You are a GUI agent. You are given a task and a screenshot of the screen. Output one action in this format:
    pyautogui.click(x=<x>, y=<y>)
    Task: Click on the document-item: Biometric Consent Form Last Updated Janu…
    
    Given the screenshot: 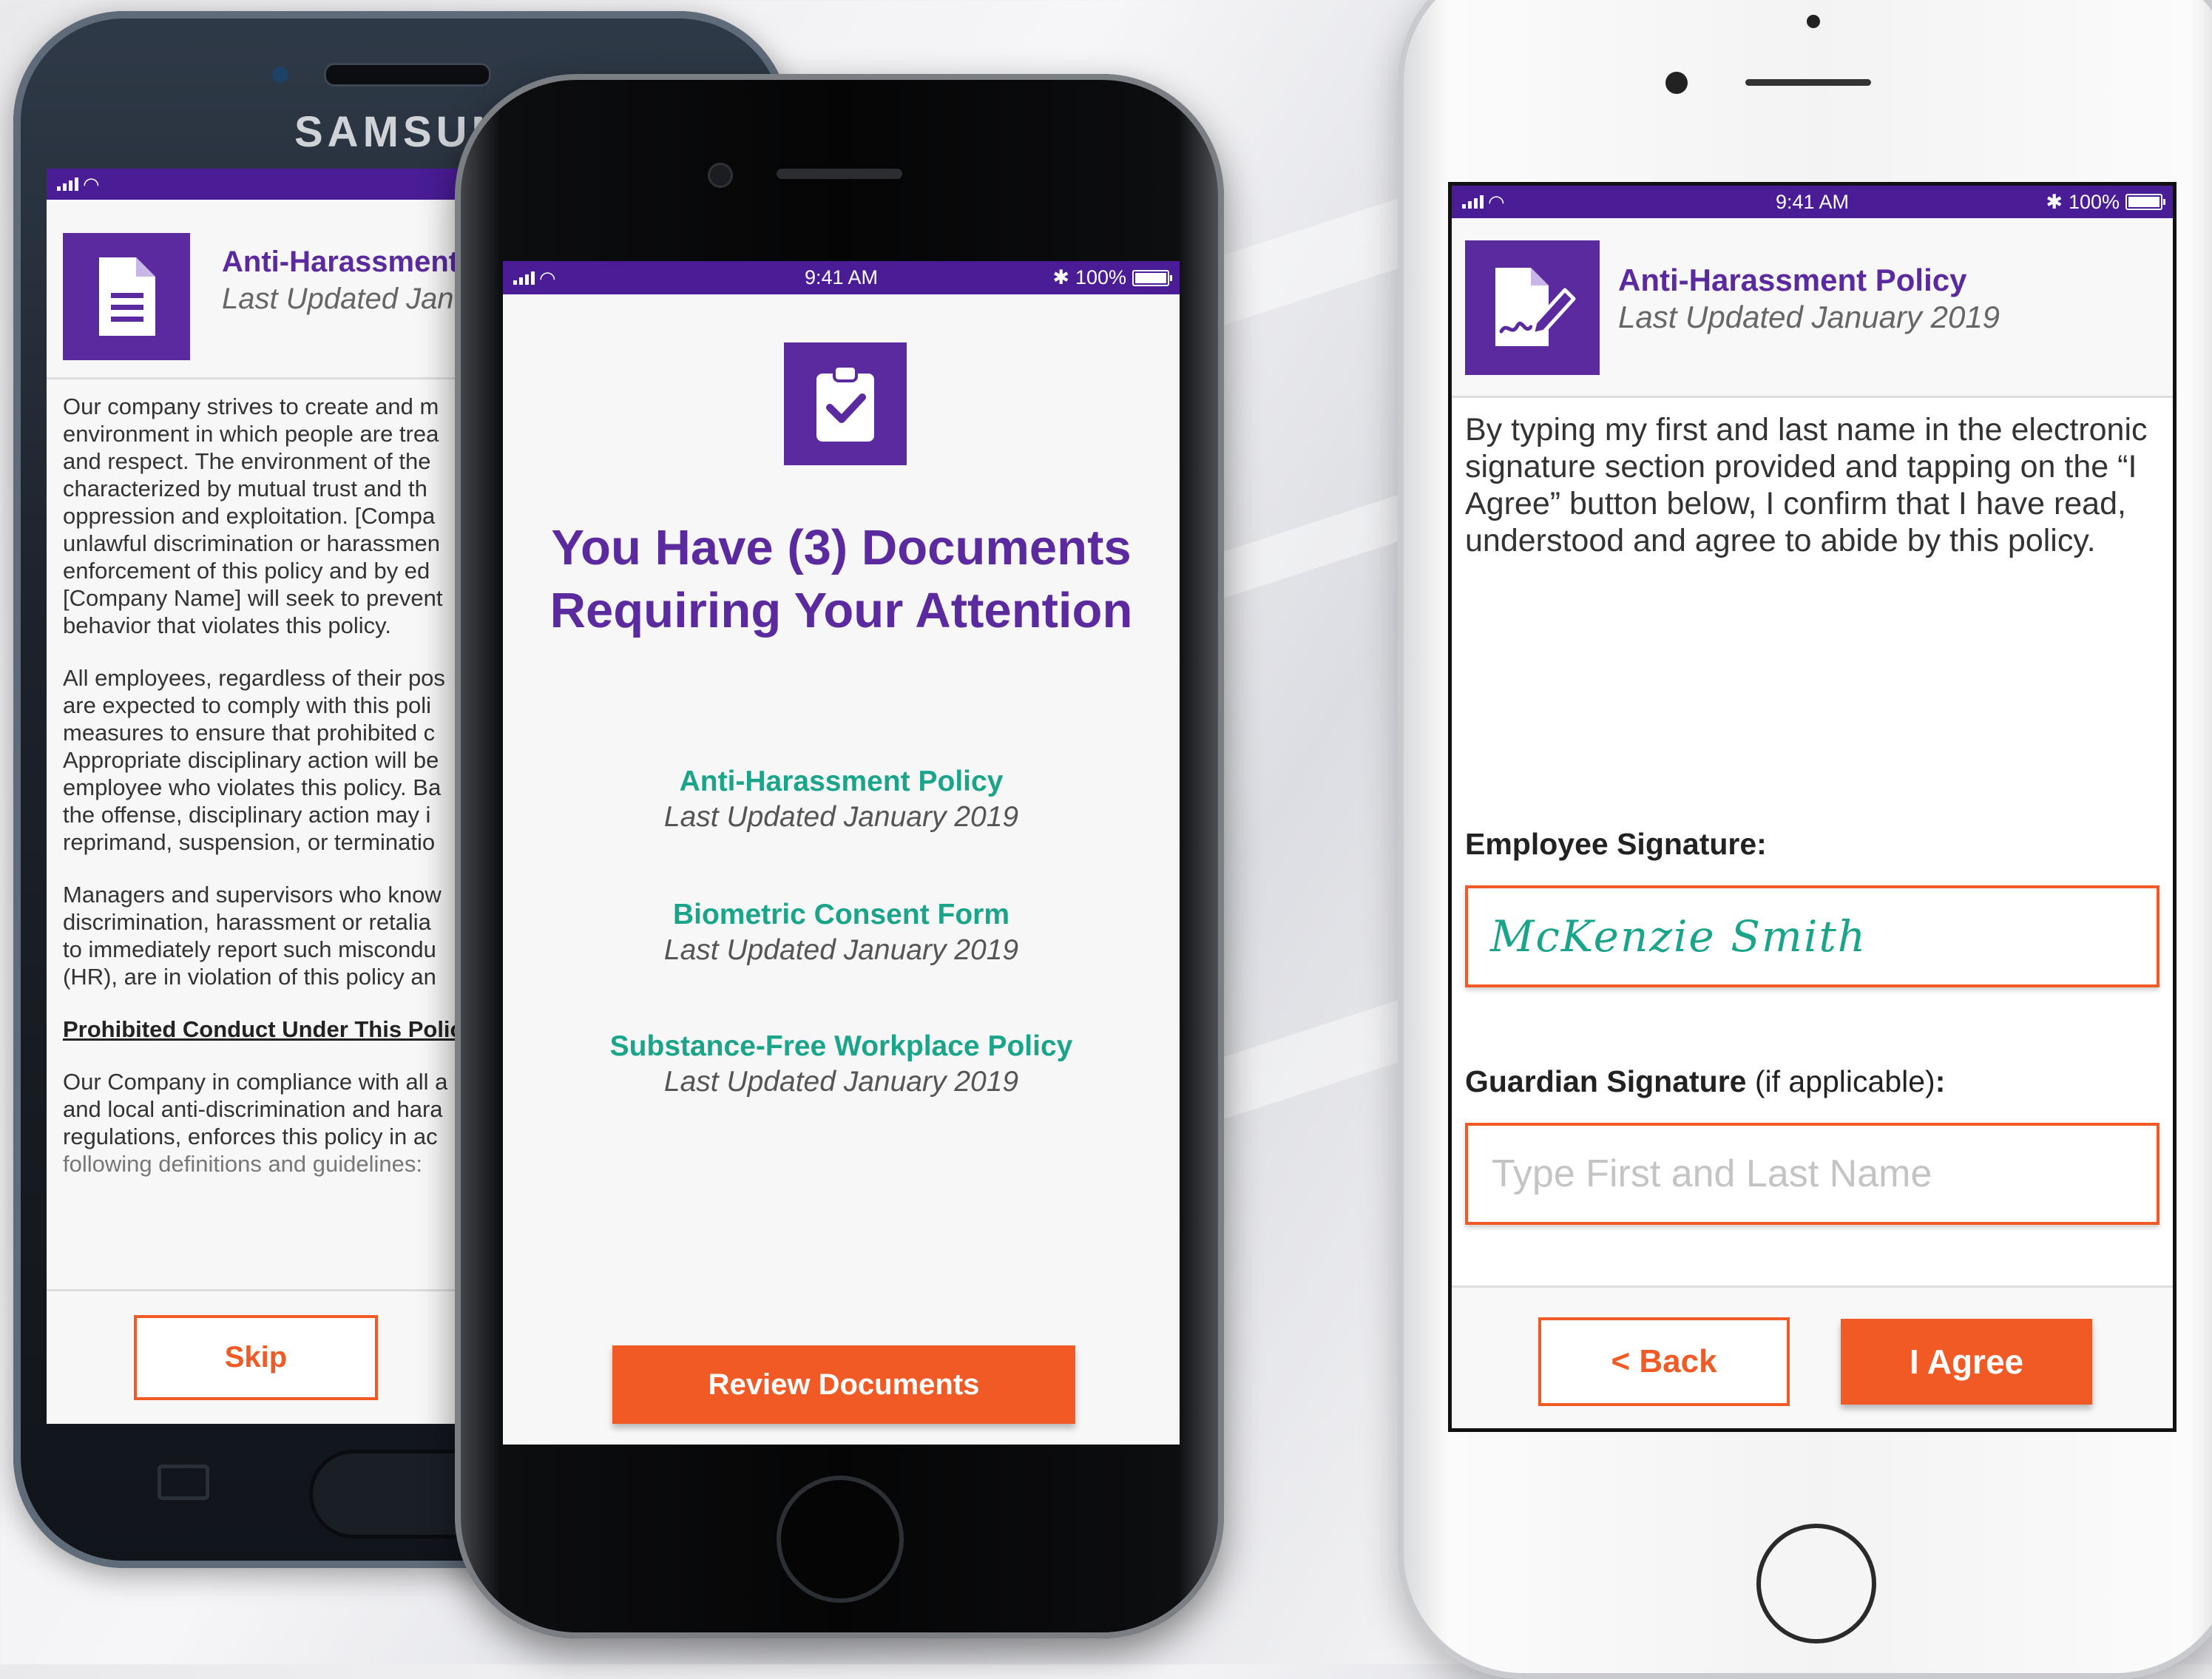 What is the action you would take?
    pyautogui.click(x=841, y=932)
    